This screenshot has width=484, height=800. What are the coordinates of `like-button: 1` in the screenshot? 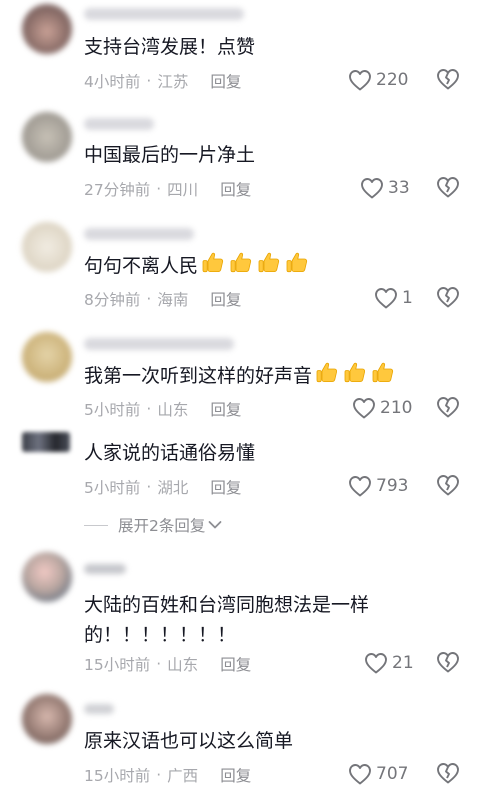 It's located at (393, 298).